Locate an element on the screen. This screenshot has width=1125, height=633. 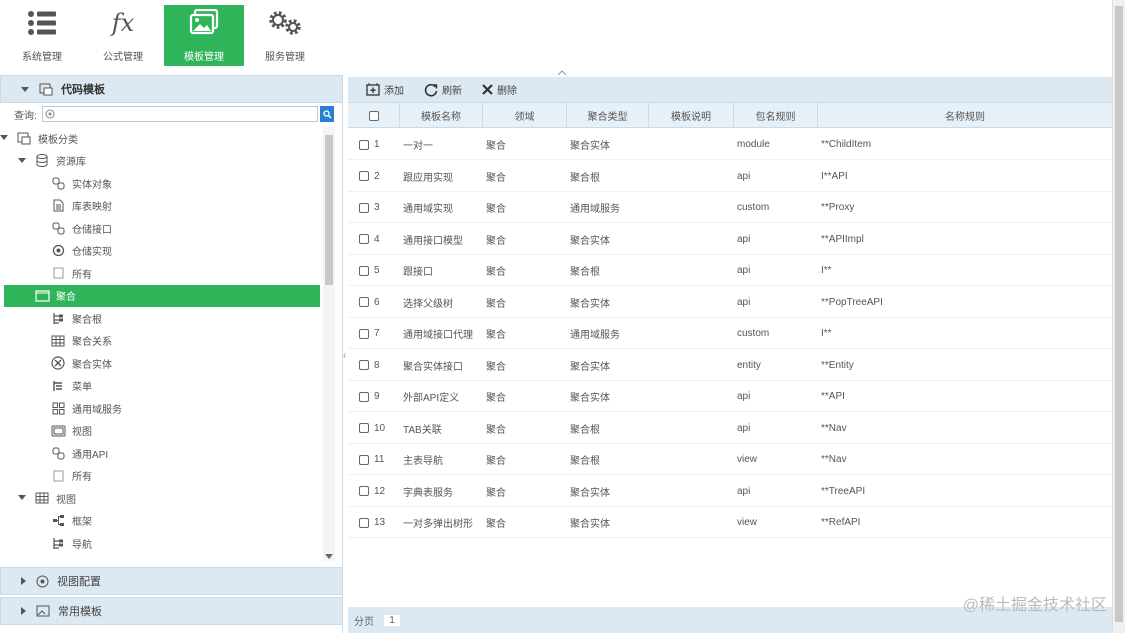
table-cell: I**API is located at coordinates (833, 176).